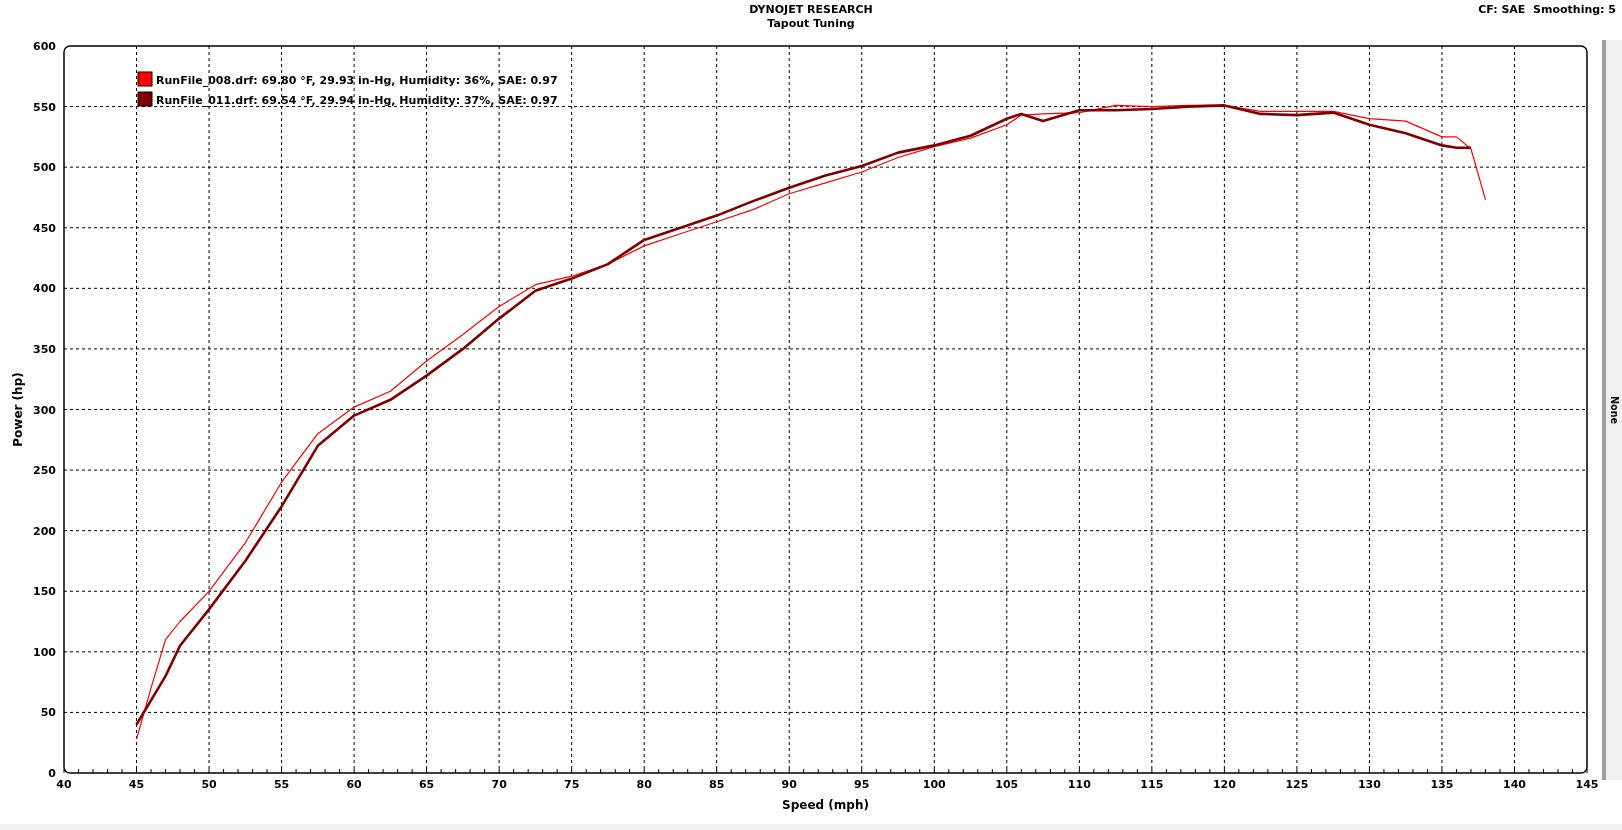 The width and height of the screenshot is (1622, 830). What do you see at coordinates (1152, 784) in the screenshot?
I see `x-tick-label: 115` at bounding box center [1152, 784].